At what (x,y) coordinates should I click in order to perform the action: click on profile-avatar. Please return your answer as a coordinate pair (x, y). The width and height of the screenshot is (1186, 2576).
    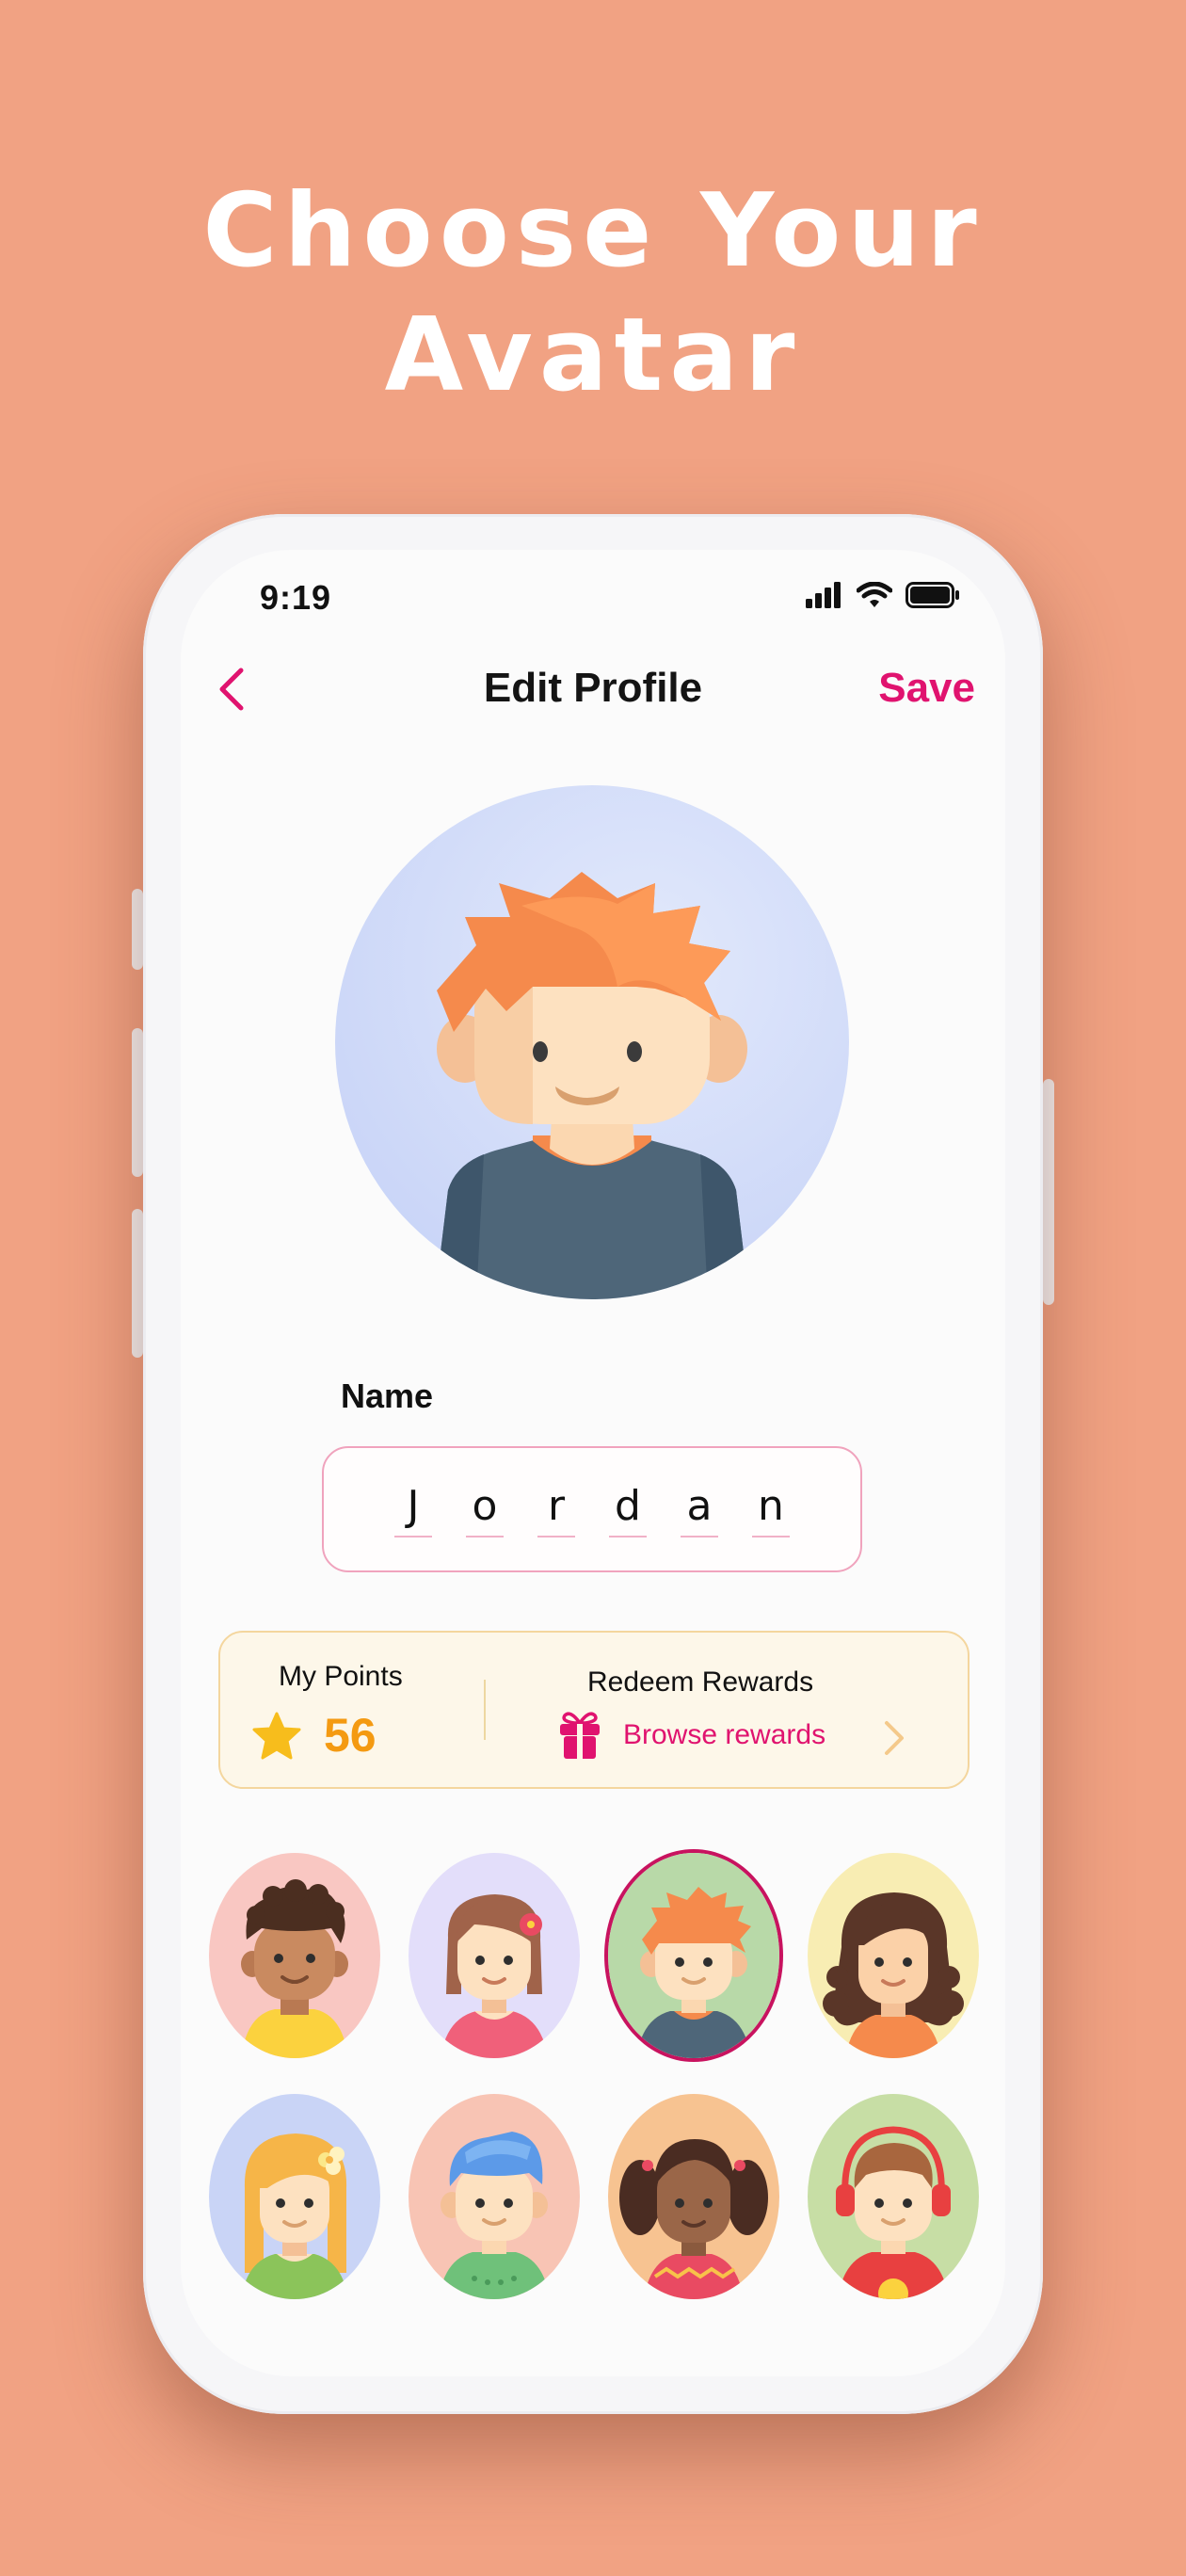
    Looking at the image, I should click on (592, 1042).